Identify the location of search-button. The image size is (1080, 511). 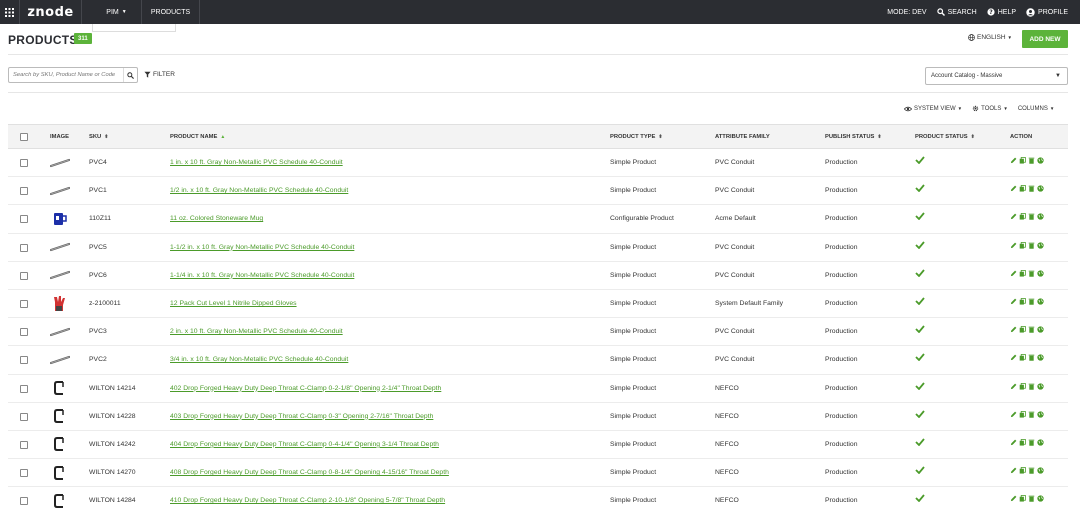
(130, 75).